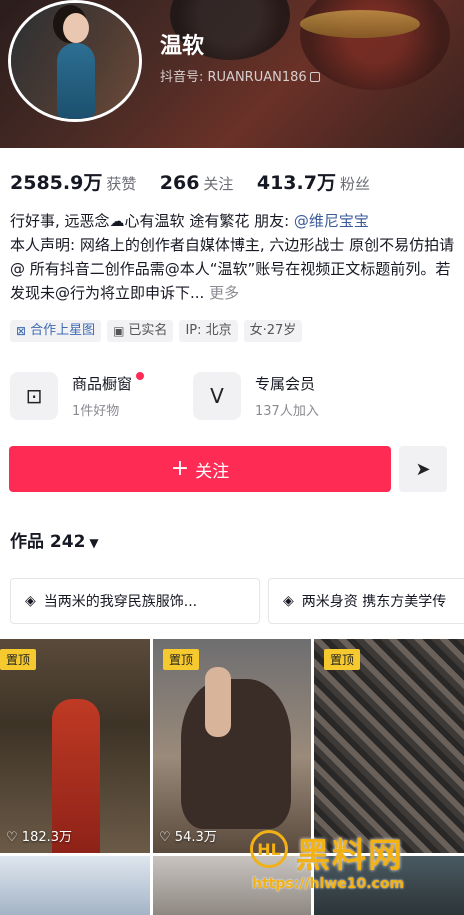 The height and width of the screenshot is (915, 464). Describe the element at coordinates (76, 28) in the screenshot. I see `avatar-person-head` at that location.